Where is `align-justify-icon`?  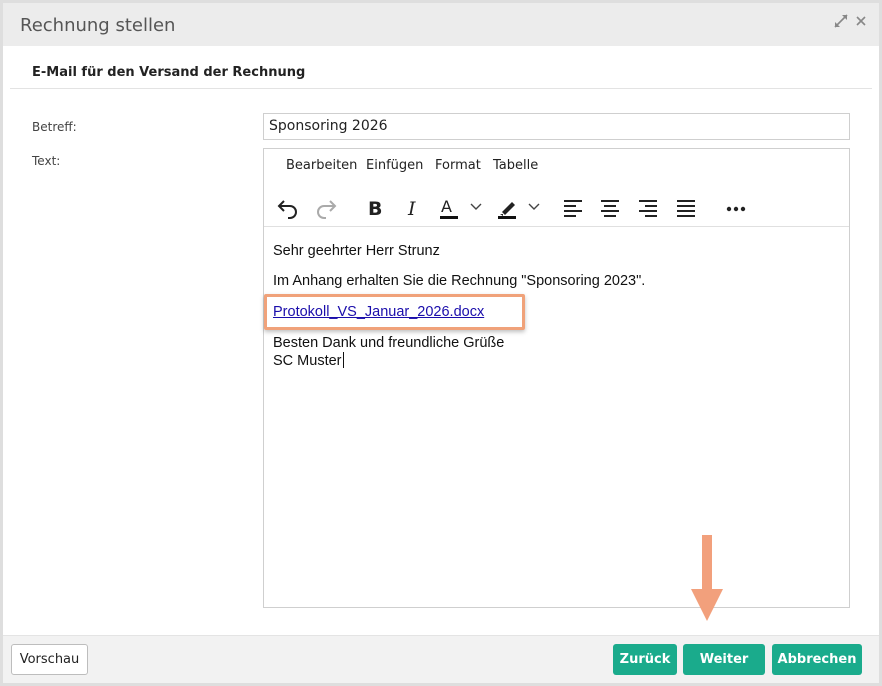 align-justify-icon is located at coordinates (687, 207).